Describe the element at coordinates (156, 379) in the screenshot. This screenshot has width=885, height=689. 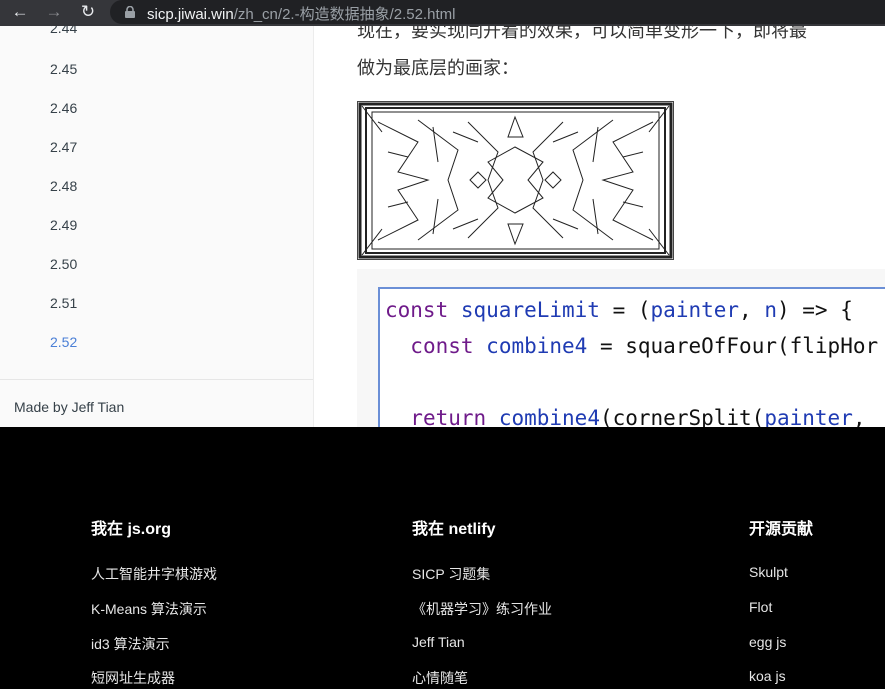
I see `sidebar-divider` at that location.